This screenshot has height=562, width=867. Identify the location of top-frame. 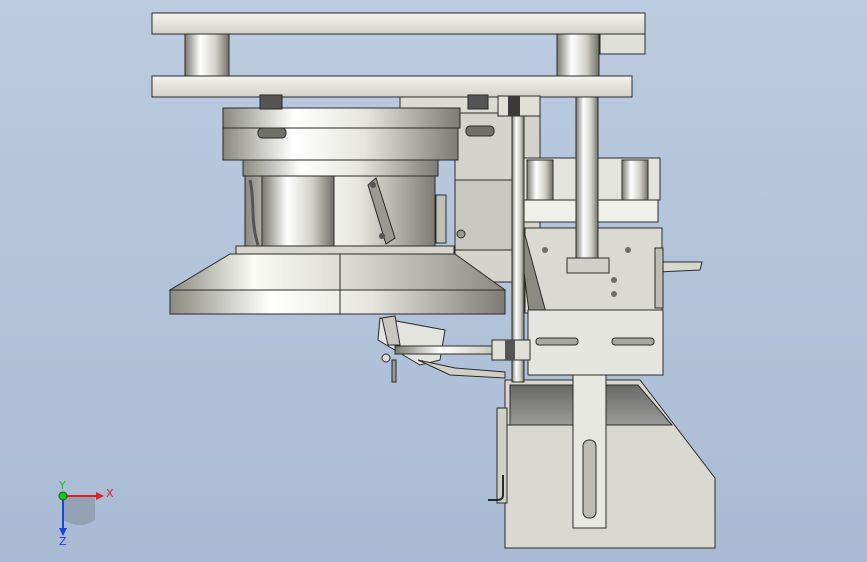
(398, 63).